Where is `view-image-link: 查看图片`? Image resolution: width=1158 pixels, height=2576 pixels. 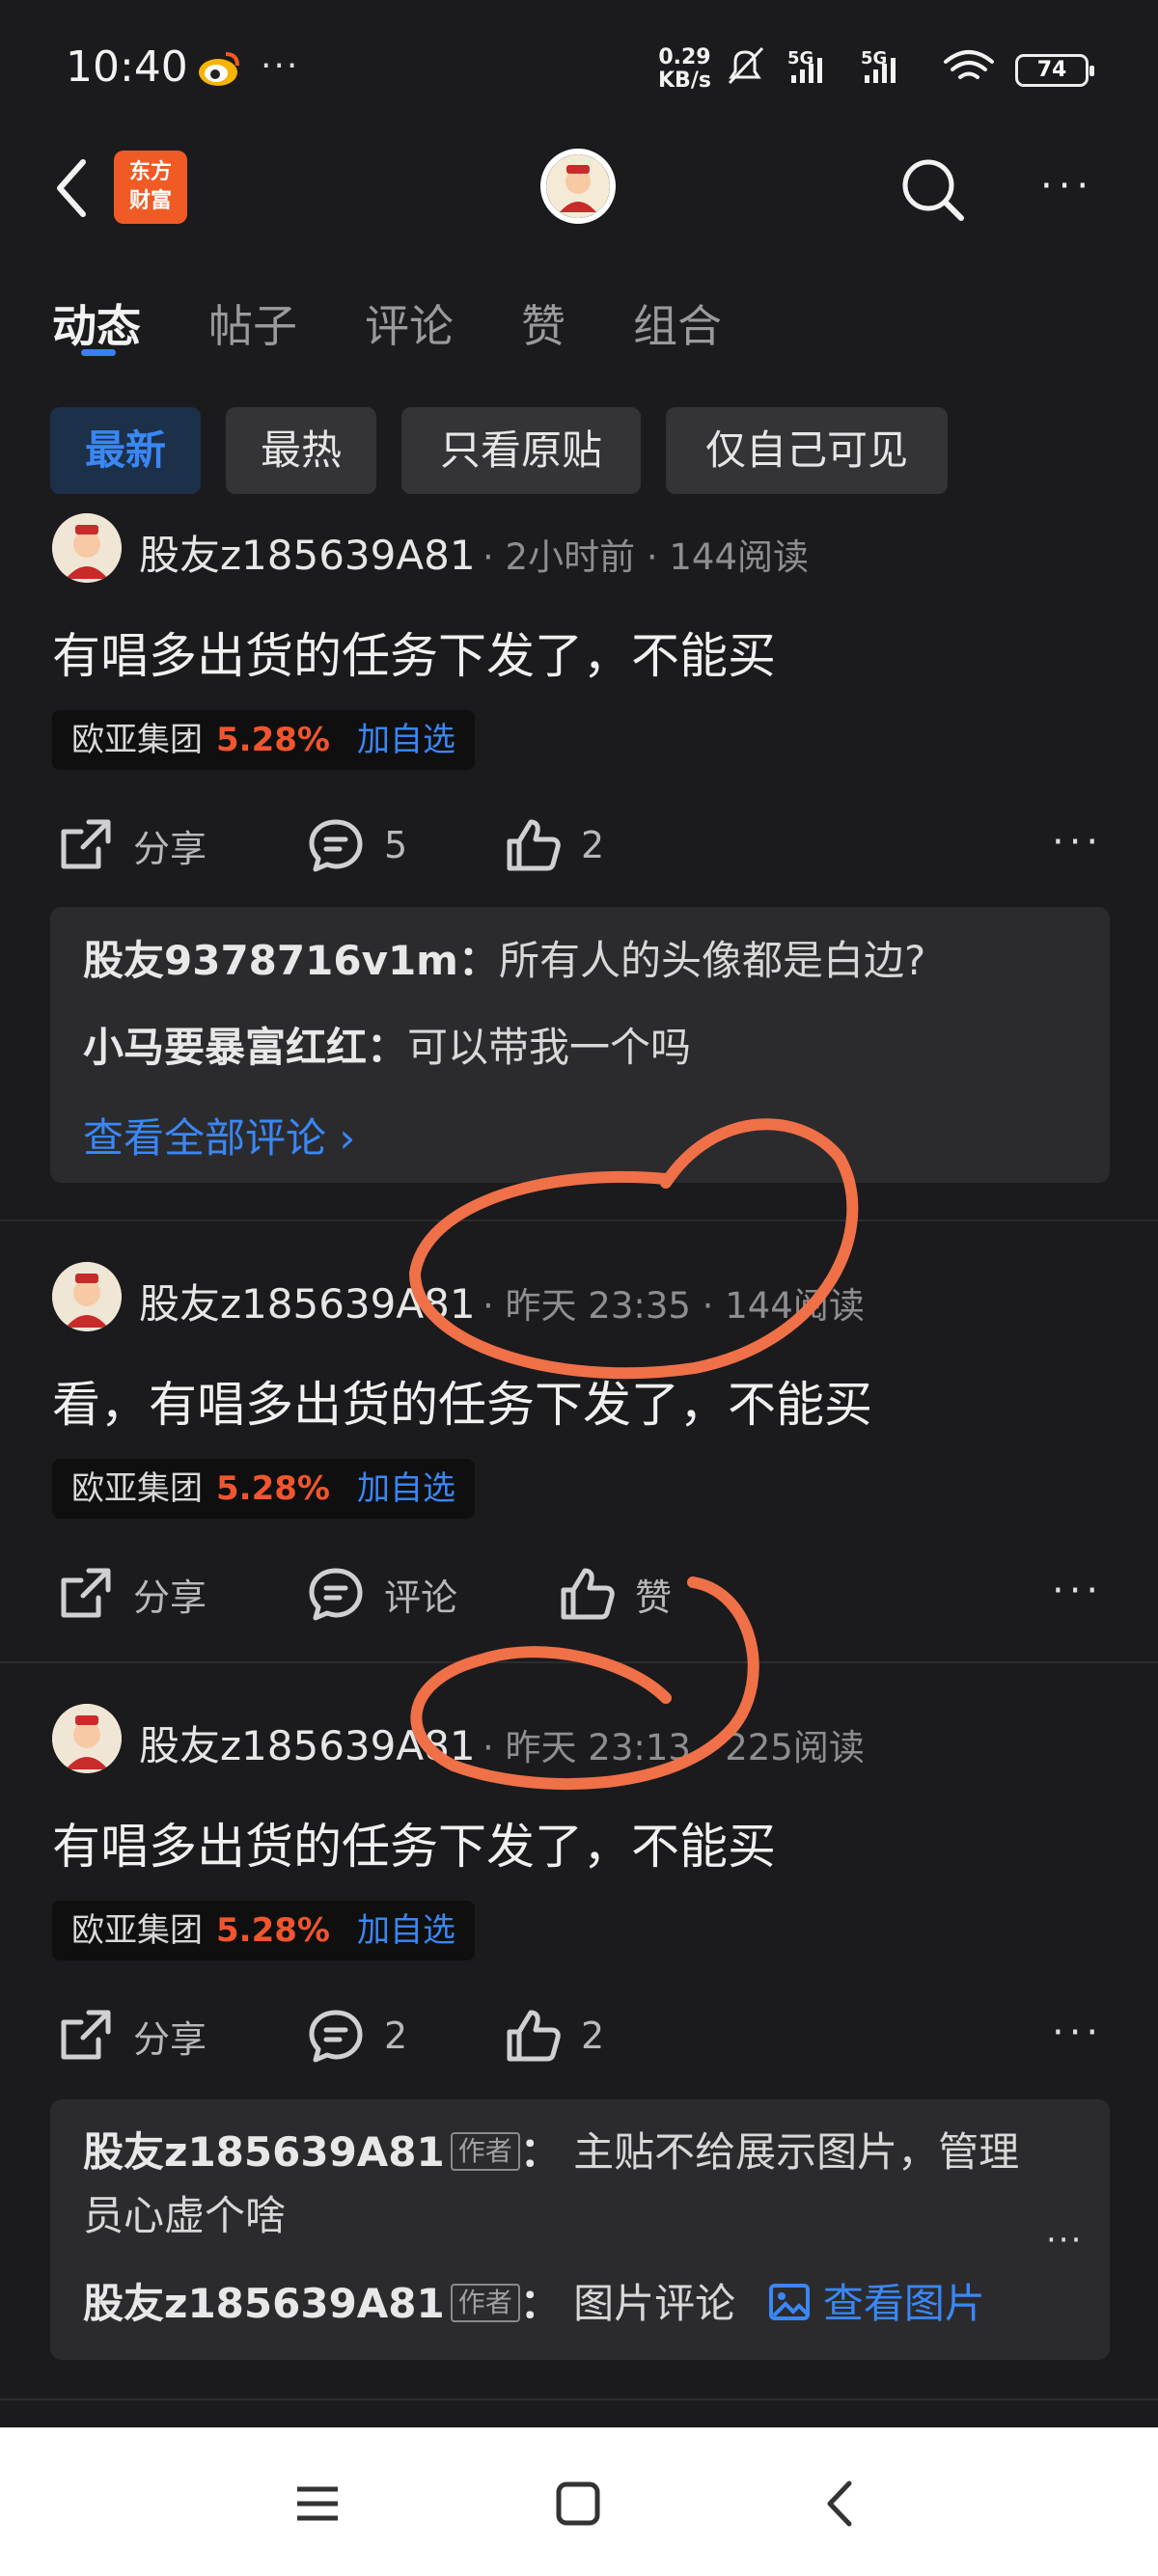 view-image-link: 查看图片 is located at coordinates (876, 2304).